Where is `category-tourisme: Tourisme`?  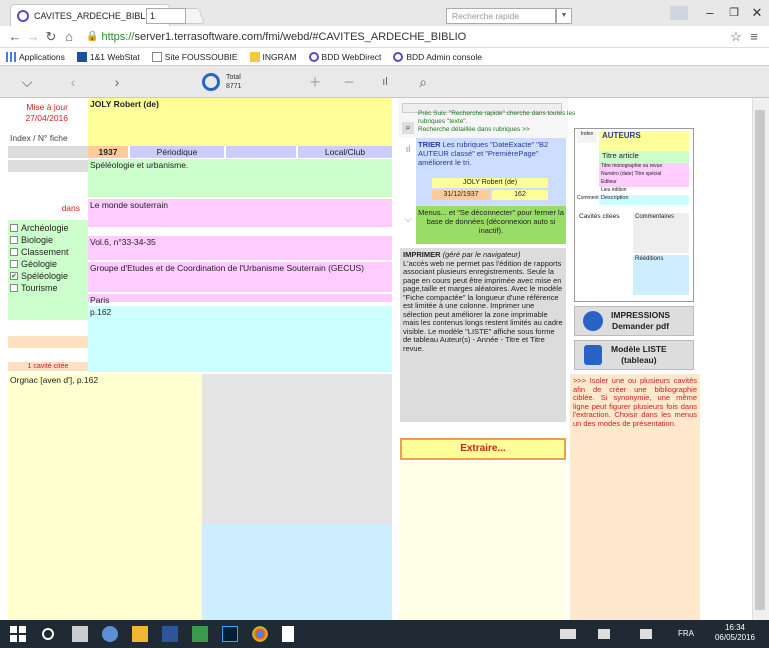 category-tourisme: Tourisme is located at coordinates (48, 288).